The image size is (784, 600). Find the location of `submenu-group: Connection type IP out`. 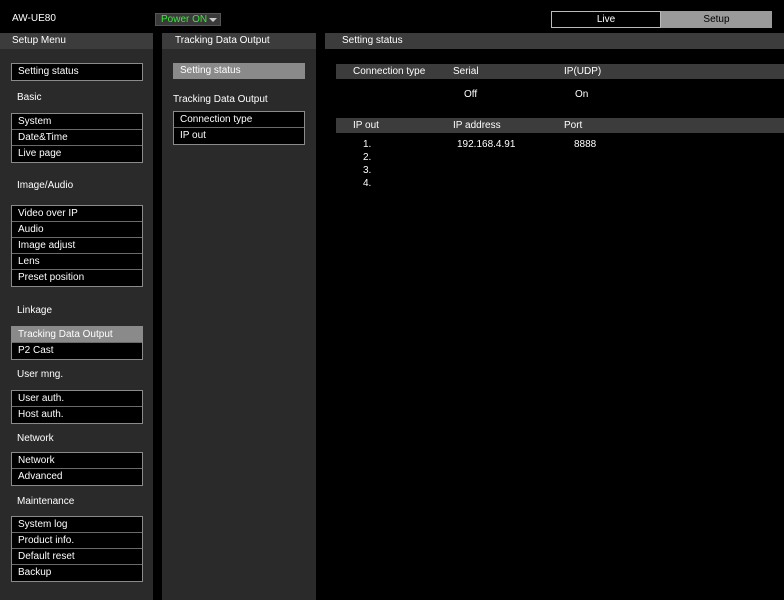

submenu-group: Connection type IP out is located at coordinates (239, 128).